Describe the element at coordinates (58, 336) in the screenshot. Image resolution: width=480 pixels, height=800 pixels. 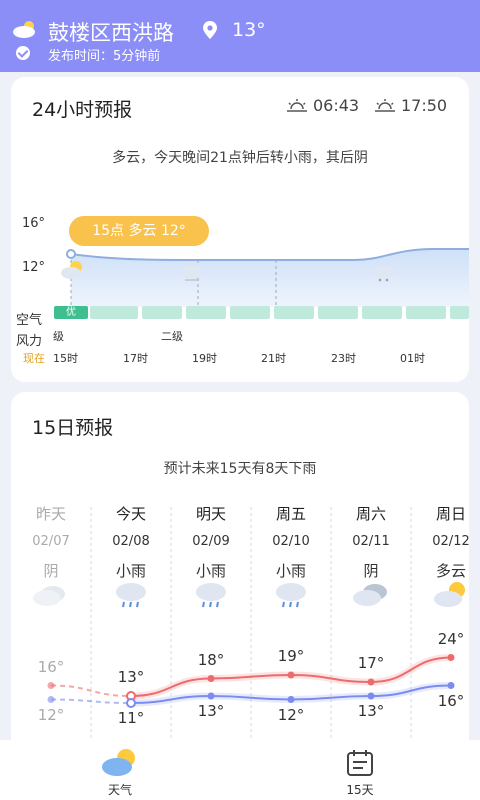
I see `wind-level: 级` at that location.